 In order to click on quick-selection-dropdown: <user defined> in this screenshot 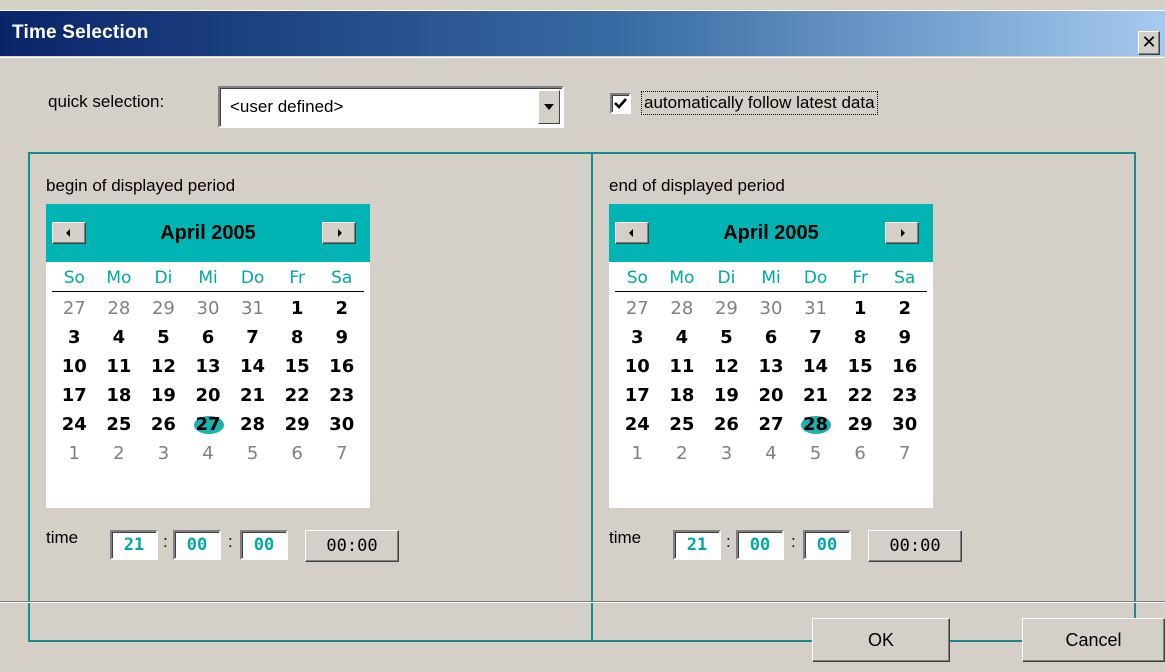, I will do `click(391, 107)`.